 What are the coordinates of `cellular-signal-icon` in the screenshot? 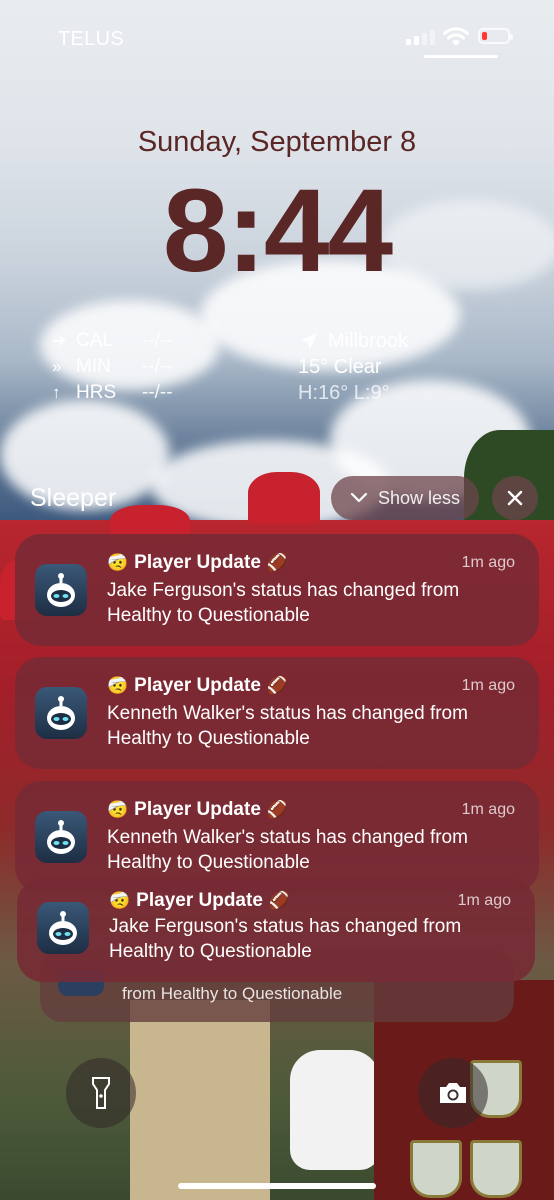 It's located at (420, 37).